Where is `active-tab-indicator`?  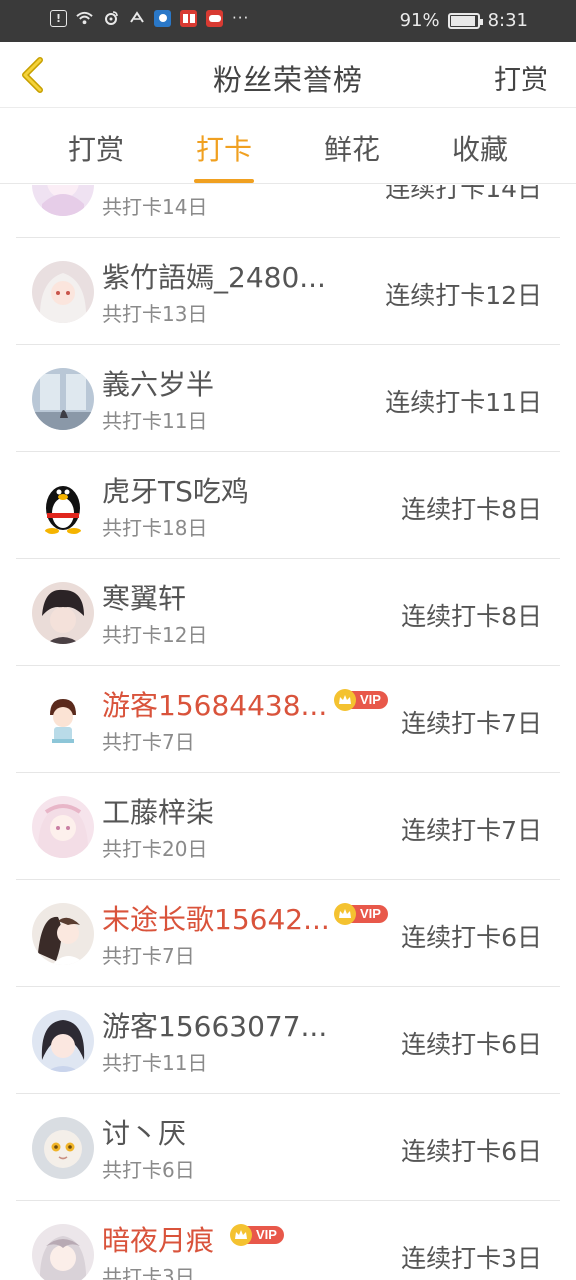
active-tab-indicator is located at coordinates (224, 181).